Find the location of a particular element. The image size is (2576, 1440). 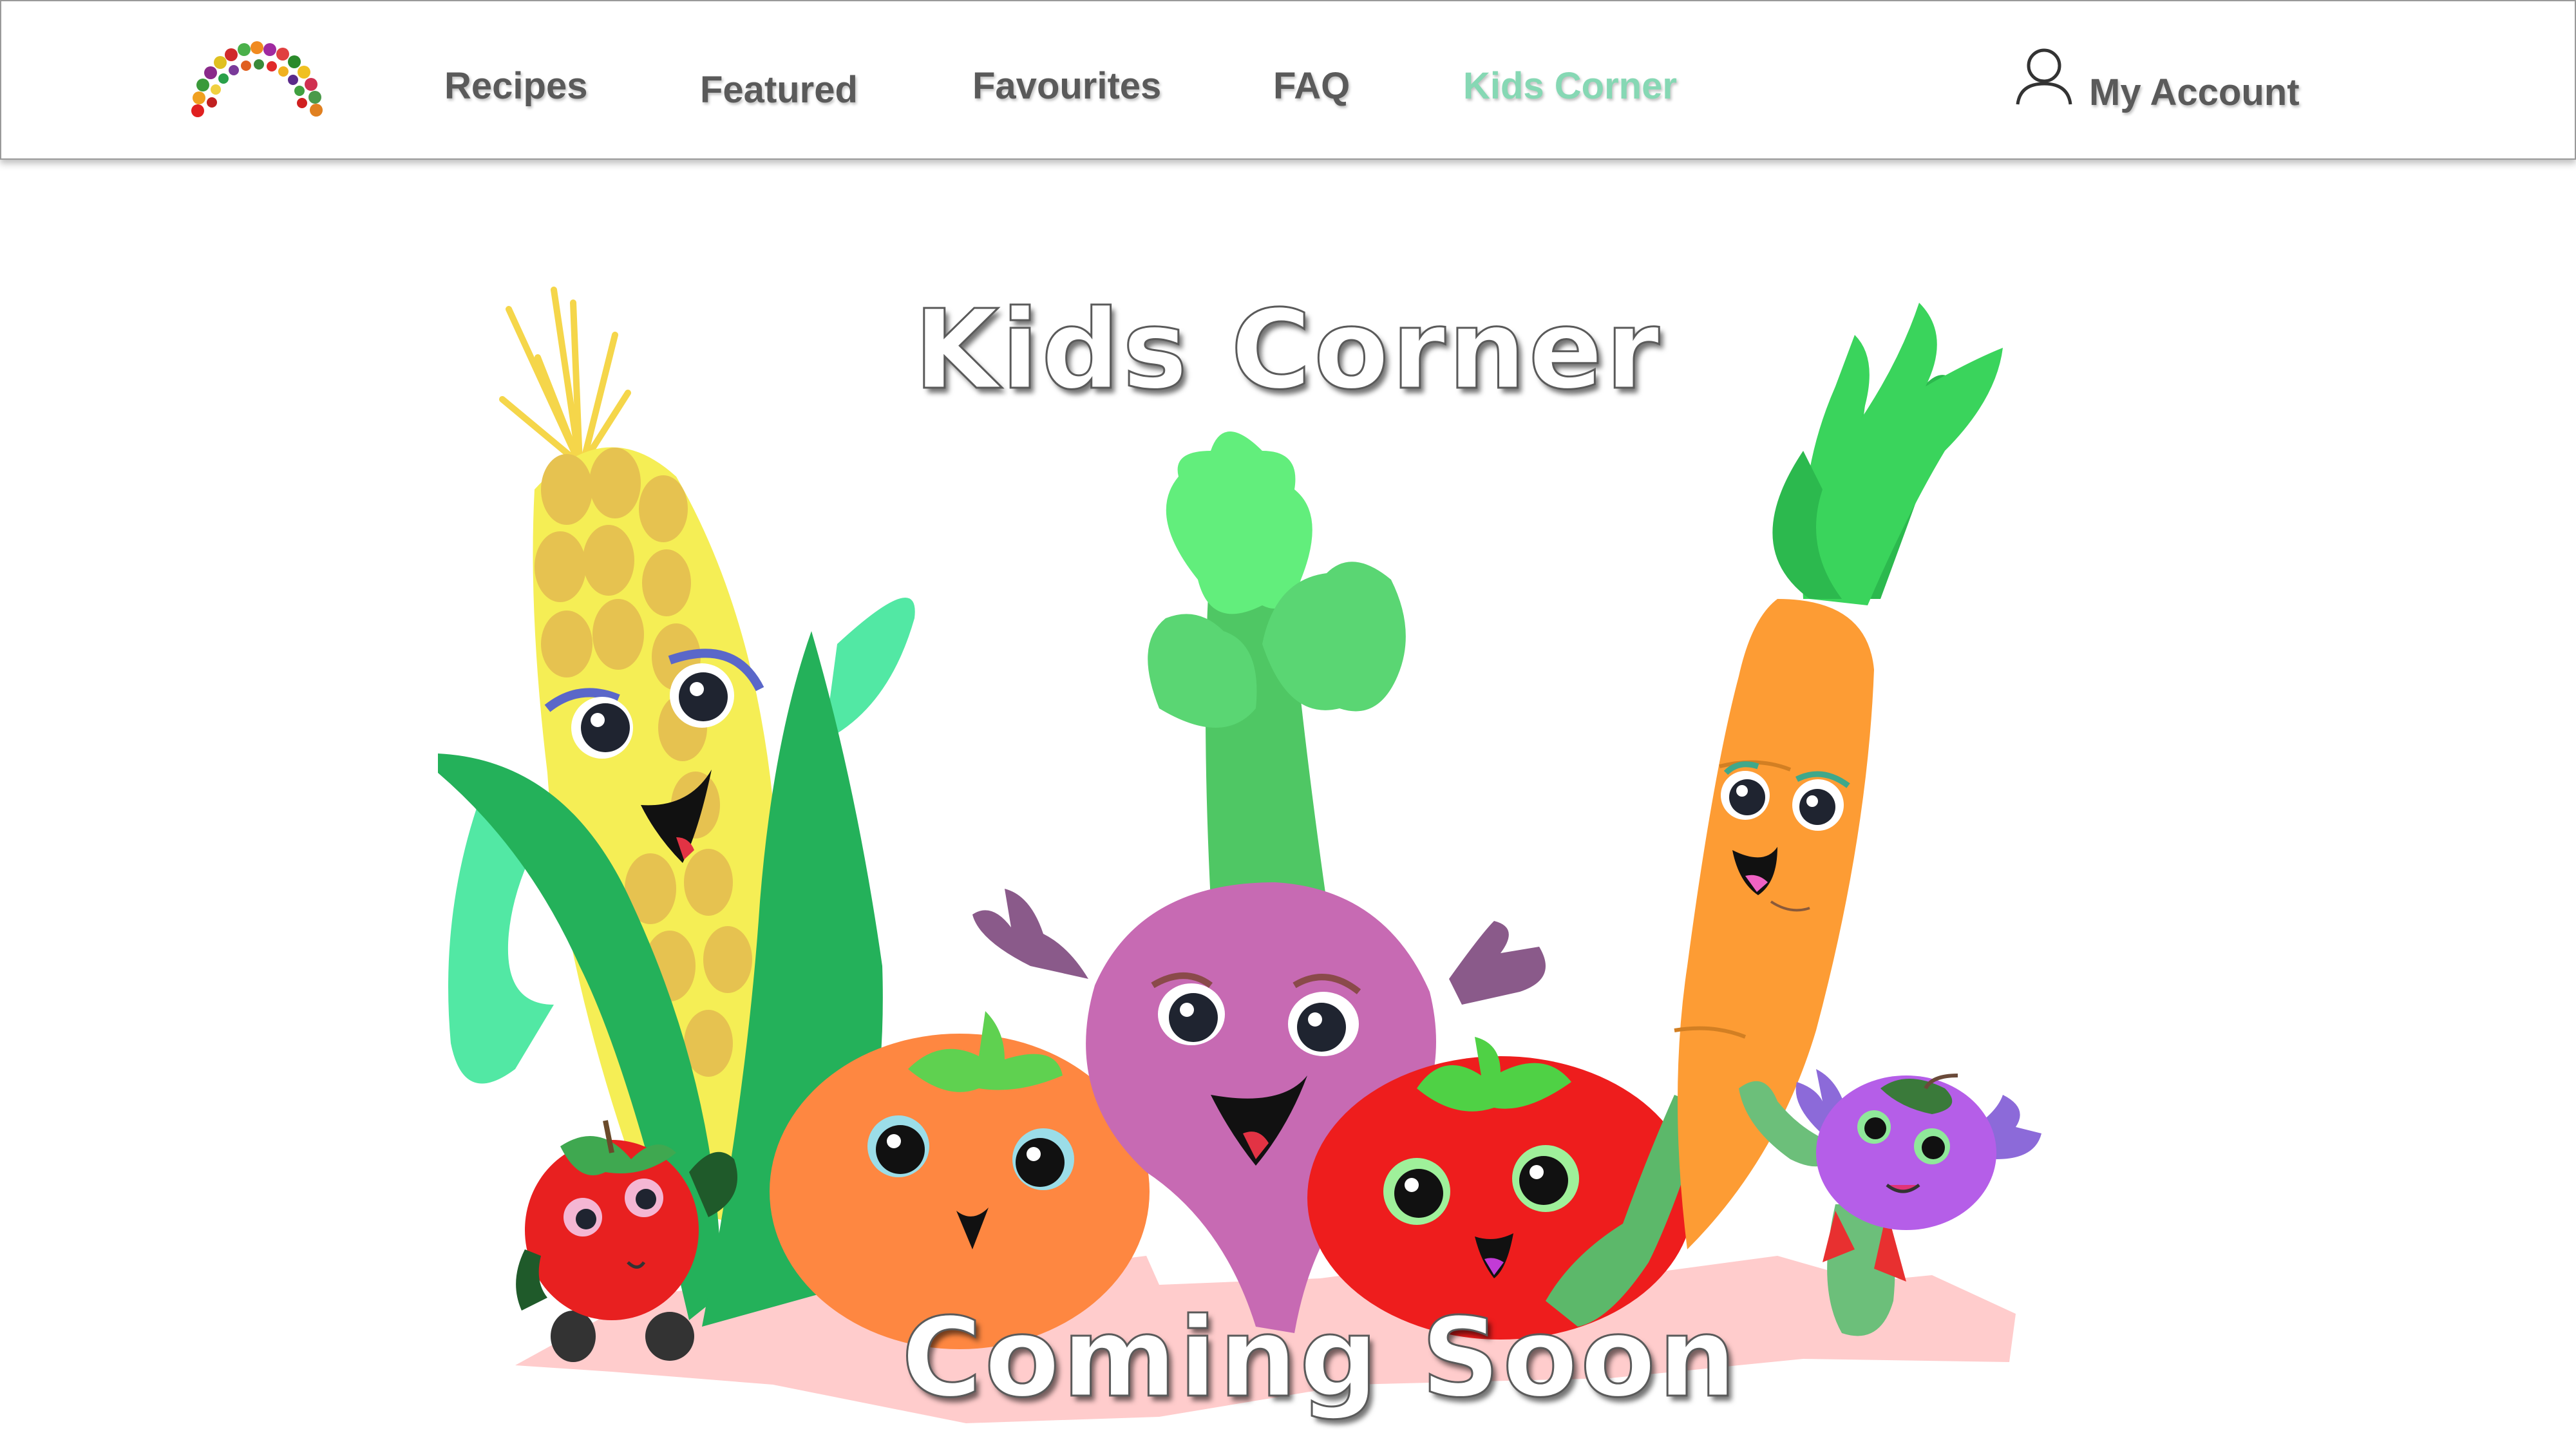

page-title: Kids Corner is located at coordinates (1287, 350).